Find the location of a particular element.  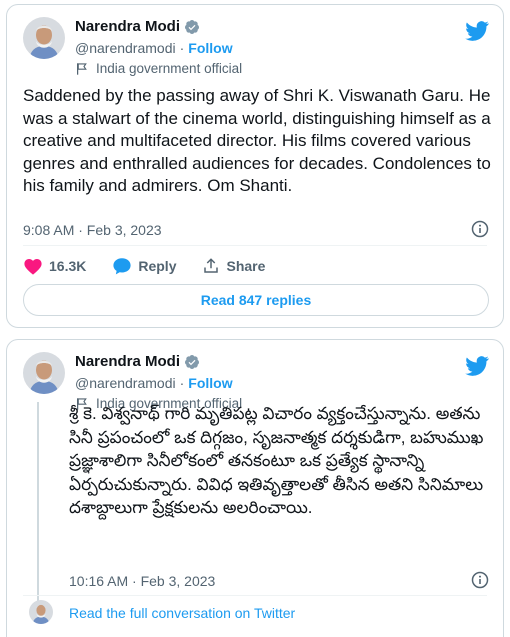

tweet-actions: 16.3K Reply Share is located at coordinates (157, 266).